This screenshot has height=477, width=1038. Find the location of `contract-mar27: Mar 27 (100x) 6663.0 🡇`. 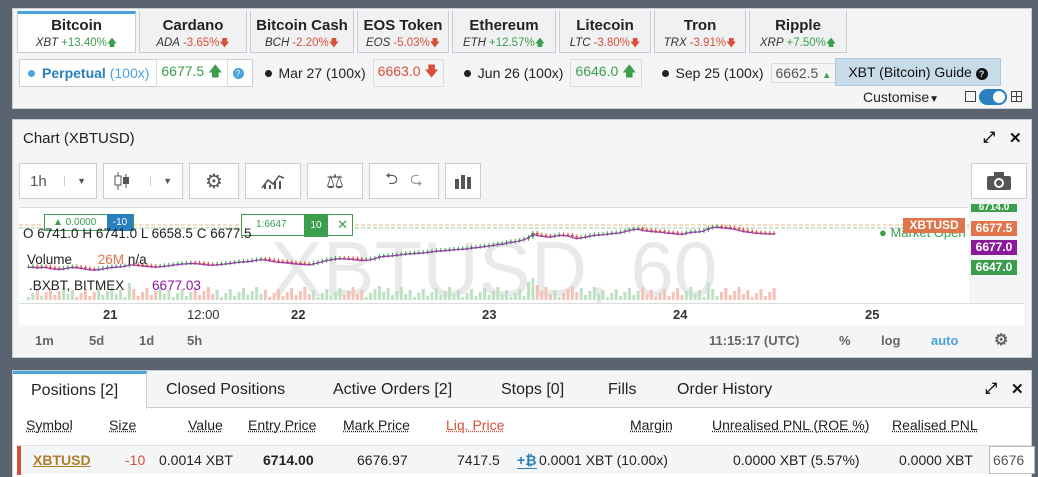

contract-mar27: Mar 27 (100x) 6663.0 🡇 is located at coordinates (354, 73).